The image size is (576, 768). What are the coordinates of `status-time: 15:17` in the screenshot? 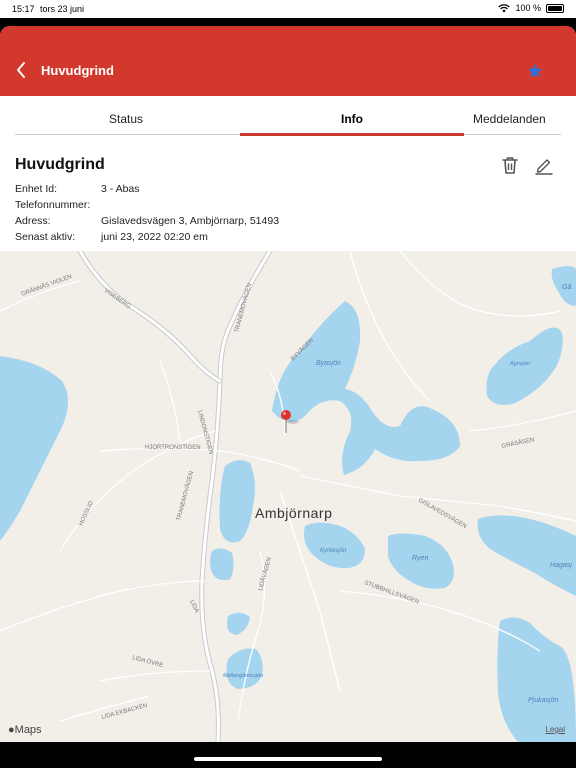 It's located at (23, 9).